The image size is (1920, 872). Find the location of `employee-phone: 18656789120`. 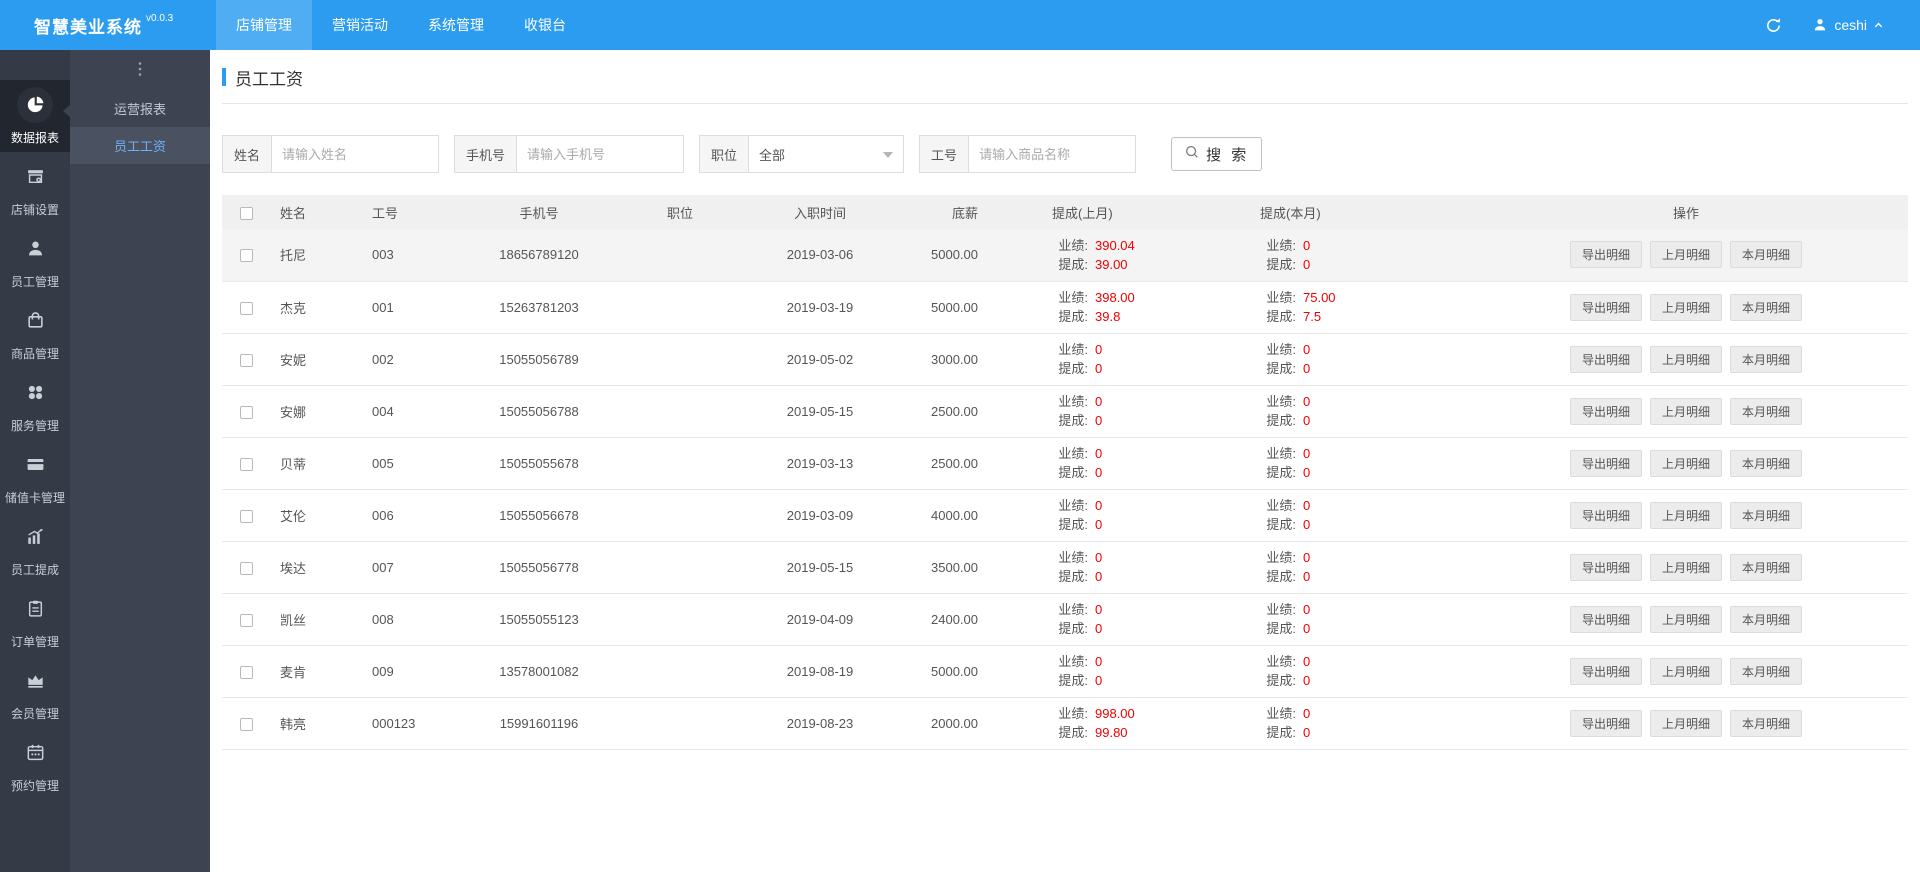

employee-phone: 18656789120 is located at coordinates (539, 255).